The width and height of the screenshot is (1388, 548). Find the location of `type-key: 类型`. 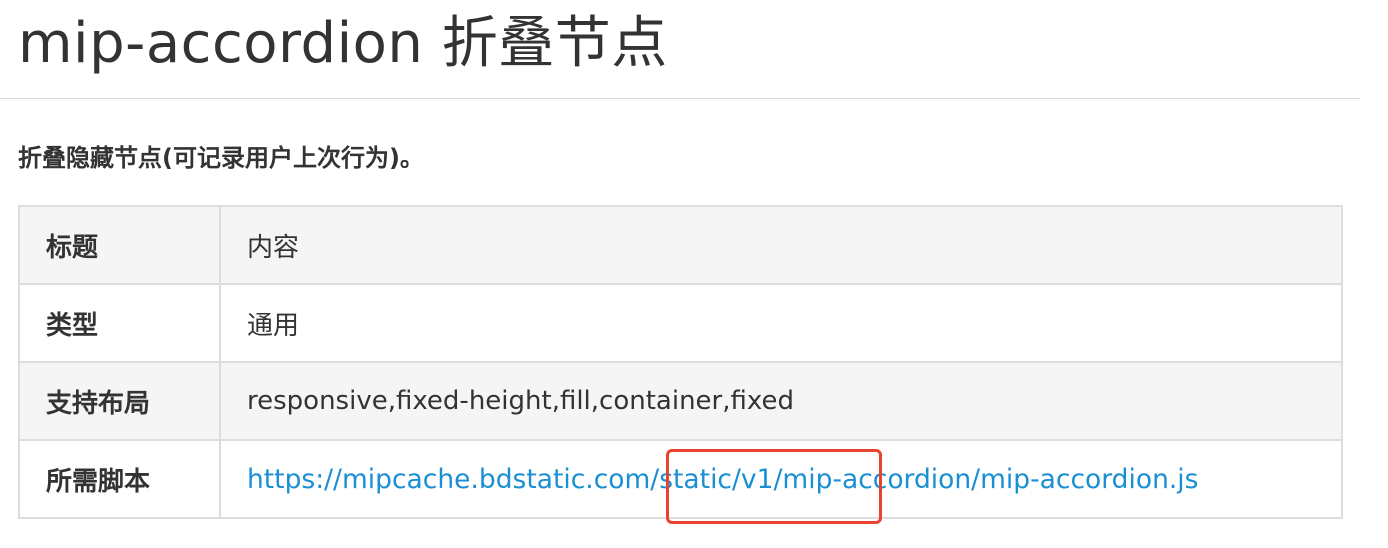

type-key: 类型 is located at coordinates (119, 323).